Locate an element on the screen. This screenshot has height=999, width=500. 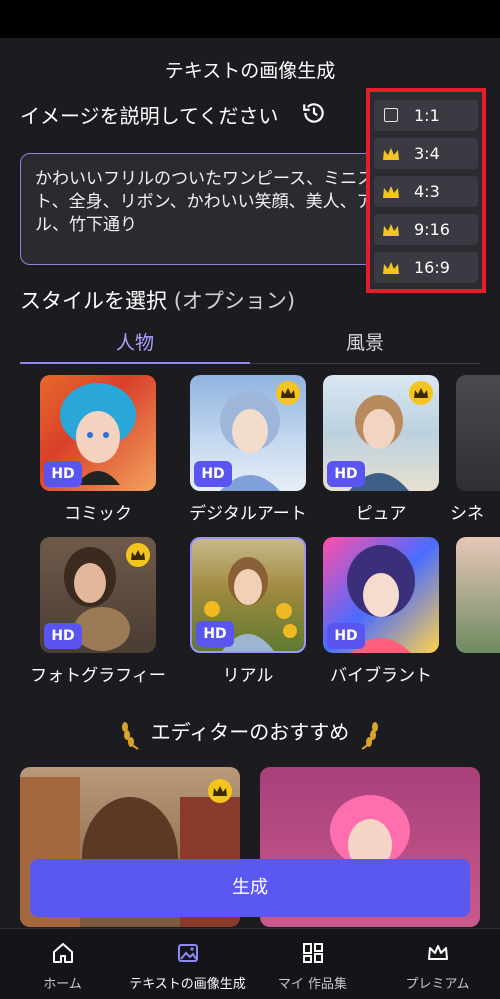
style-card-vibrant: HD is located at coordinates (381, 595).